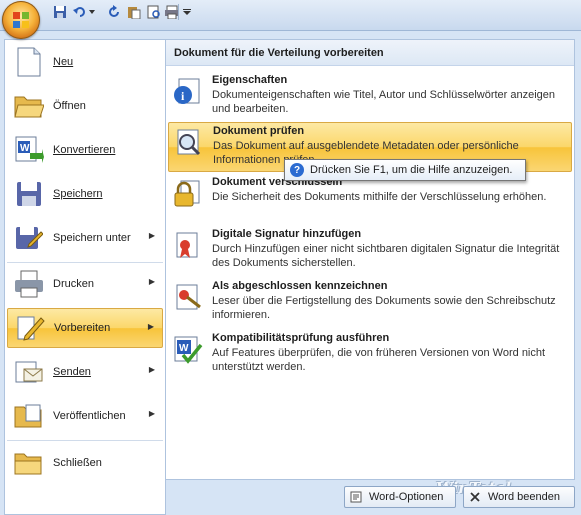  What do you see at coordinates (188, 194) in the screenshot?
I see `encrypt-lock-icon` at bounding box center [188, 194].